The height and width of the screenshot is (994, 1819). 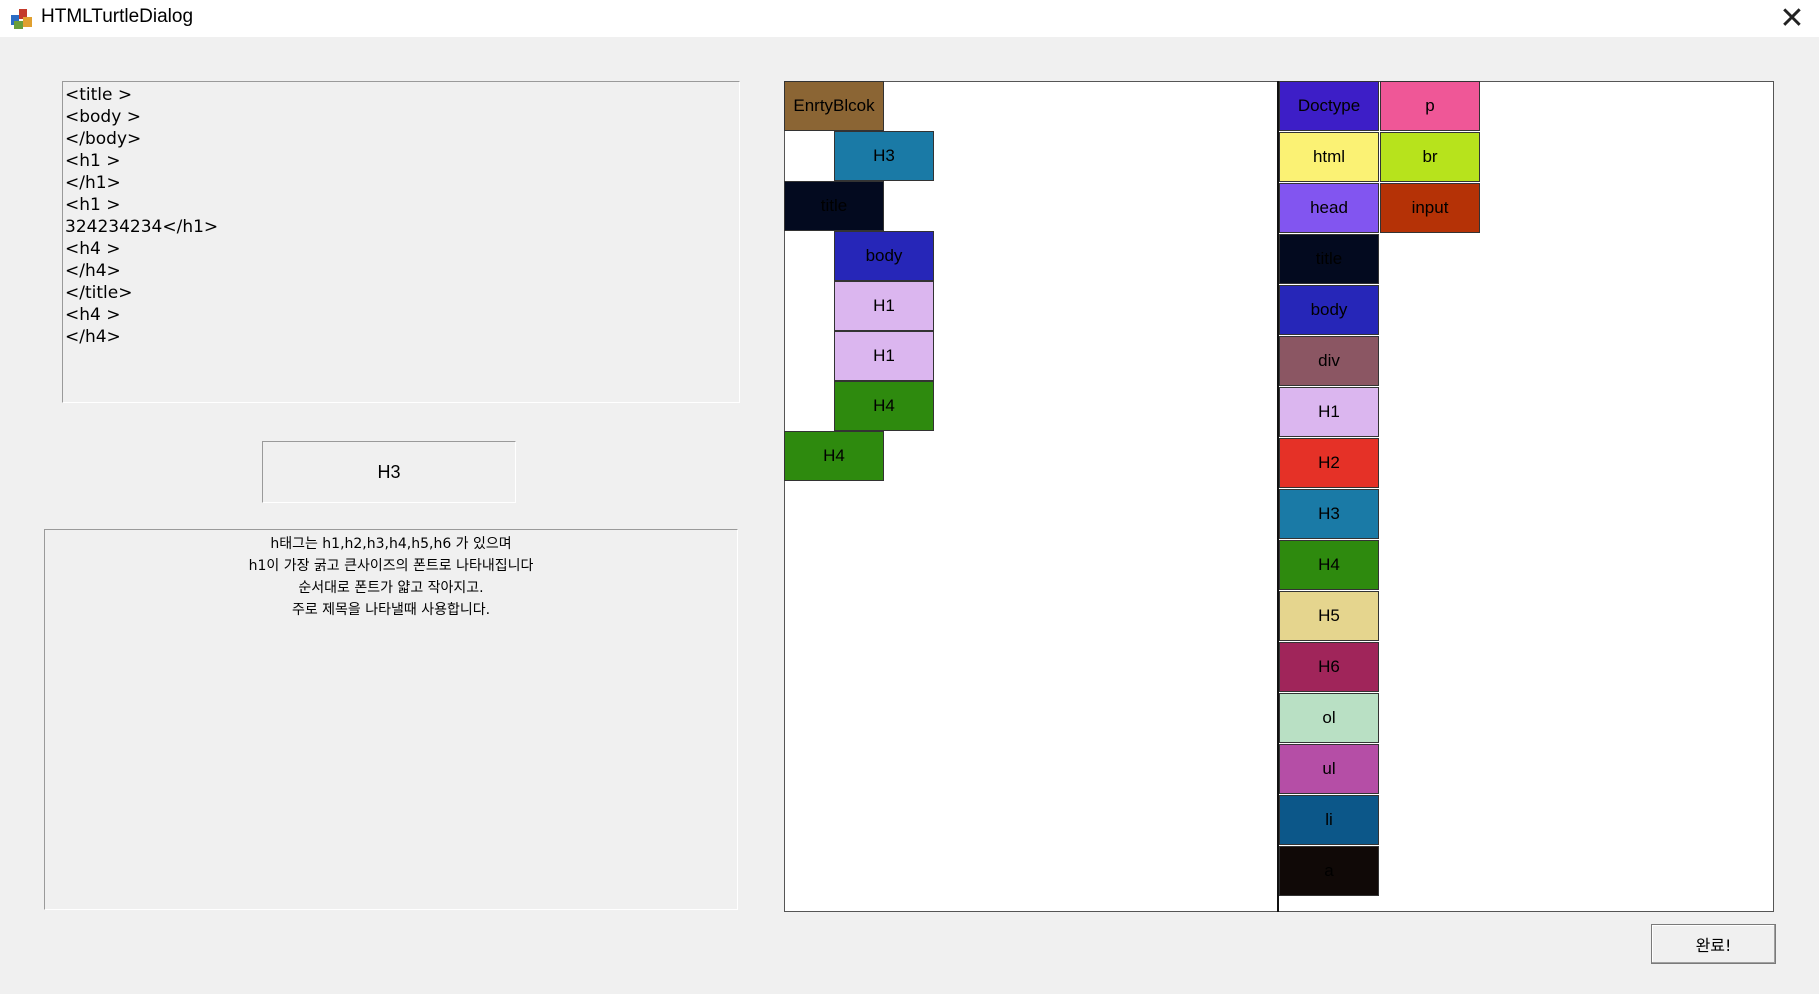 What do you see at coordinates (1329, 361) in the screenshot?
I see `palette-block-div: div` at bounding box center [1329, 361].